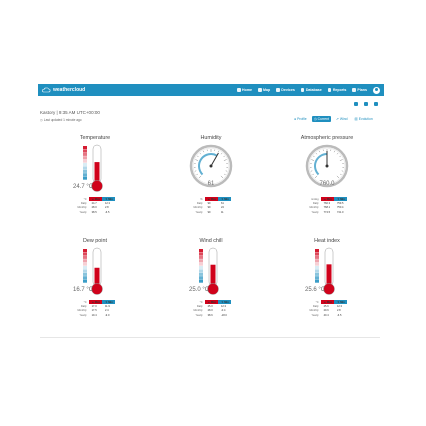 This screenshot has height=426, width=426. What do you see at coordinates (315, 119) in the screenshot?
I see `current-icon: ◷` at bounding box center [315, 119].